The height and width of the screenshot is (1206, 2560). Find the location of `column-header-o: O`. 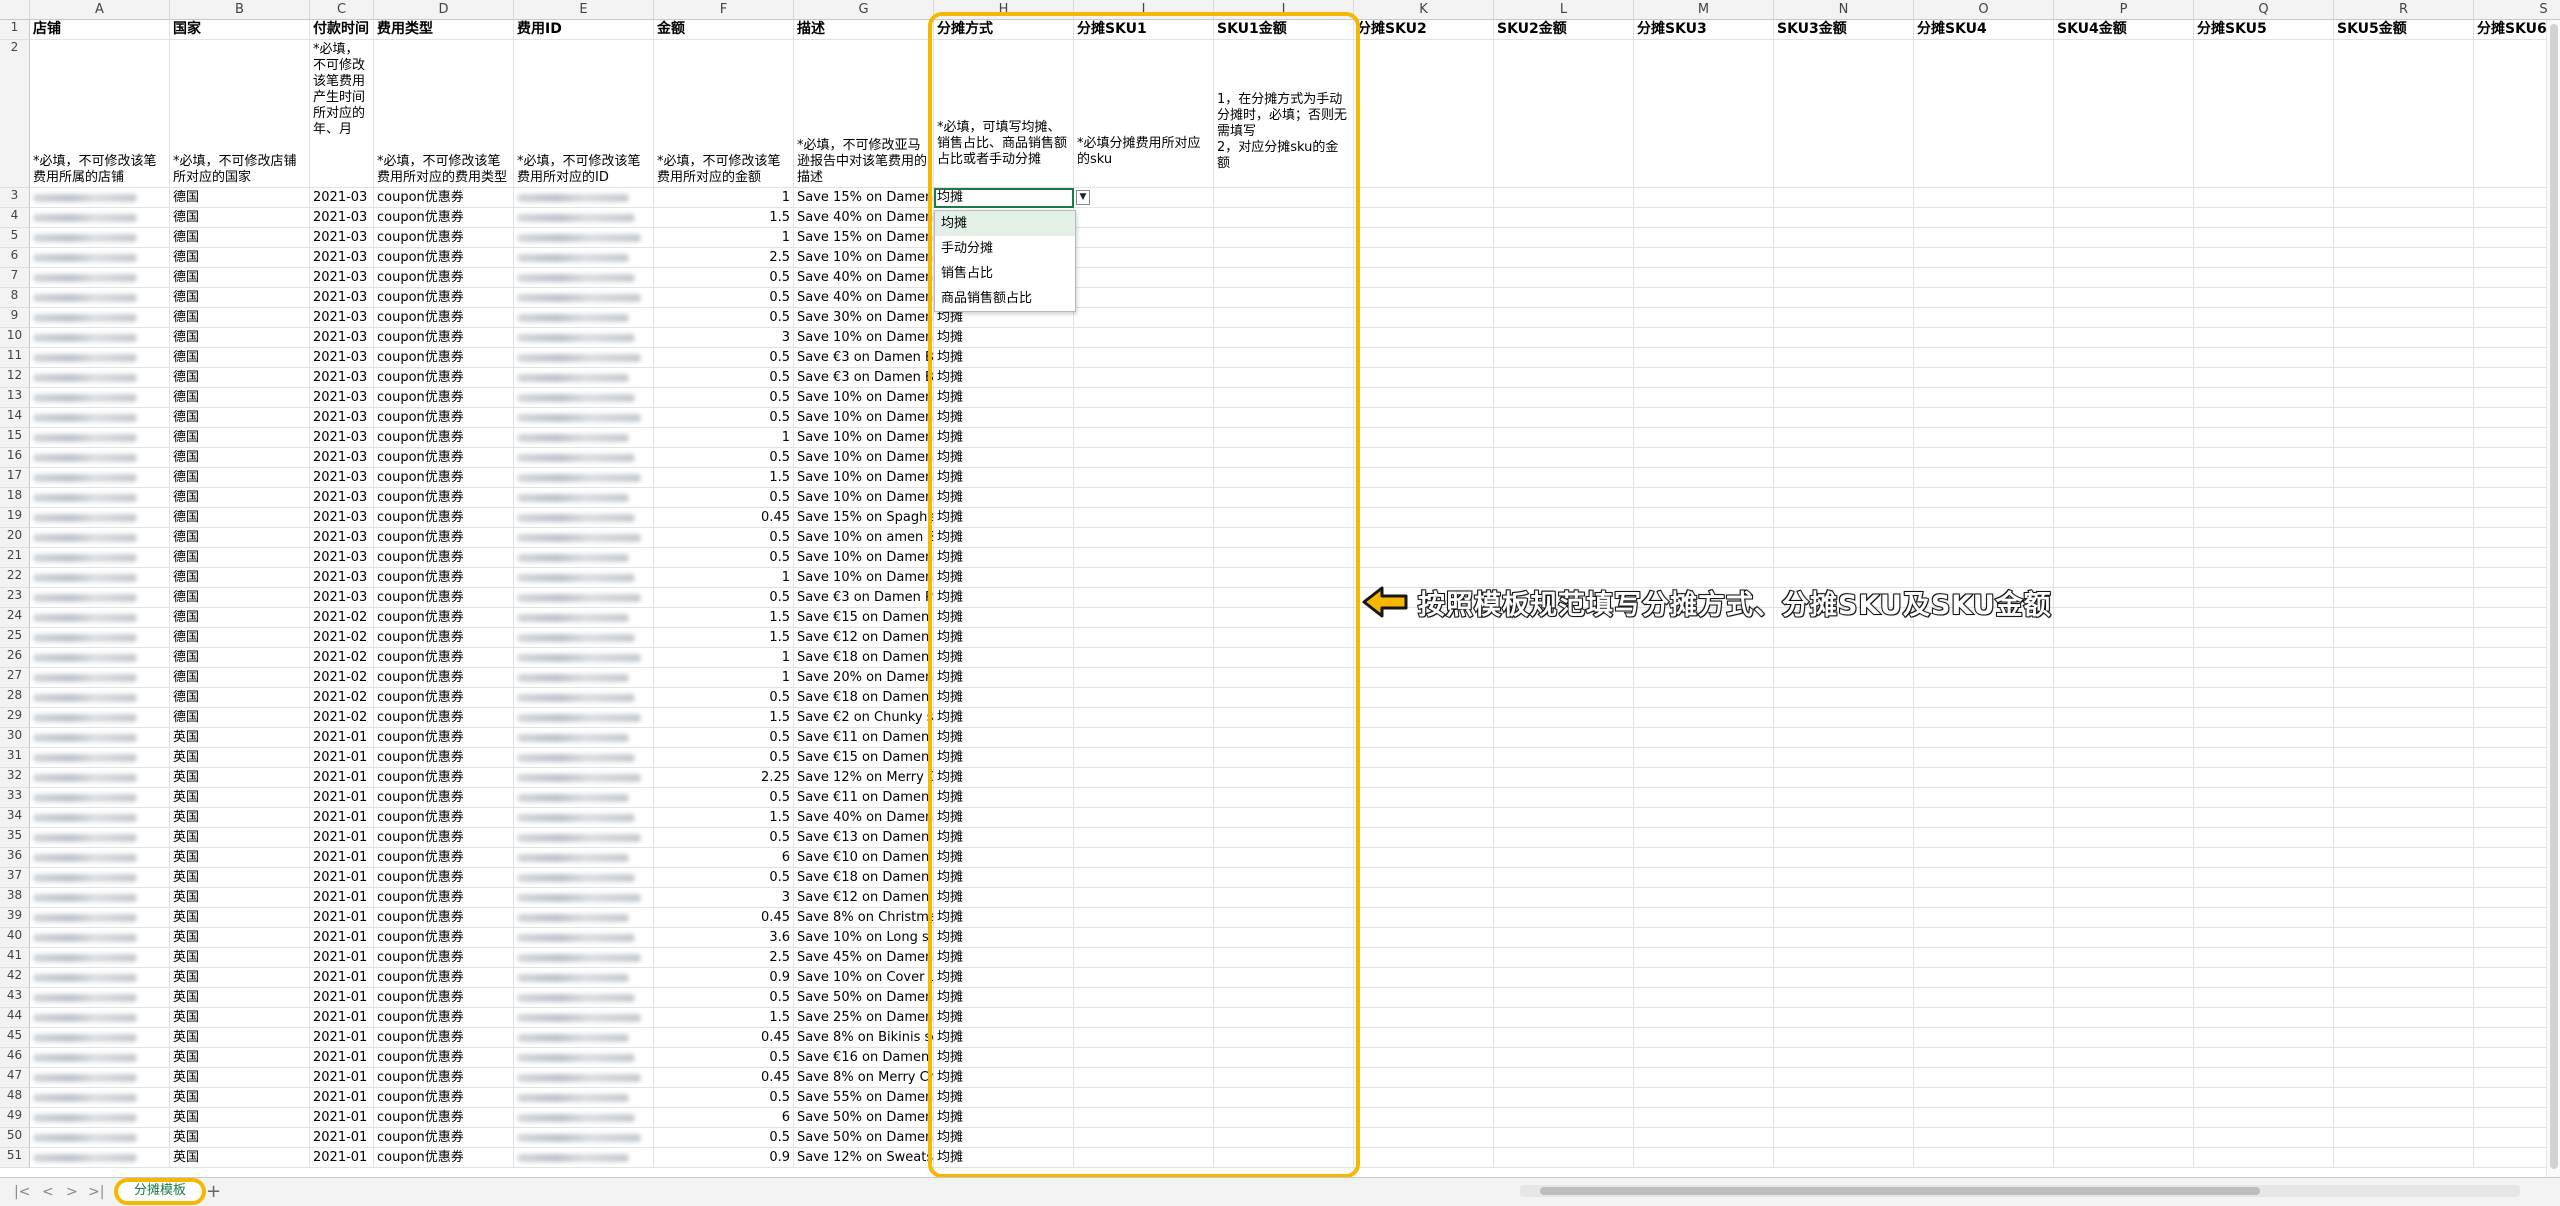

column-header-o: O is located at coordinates (1984, 10).